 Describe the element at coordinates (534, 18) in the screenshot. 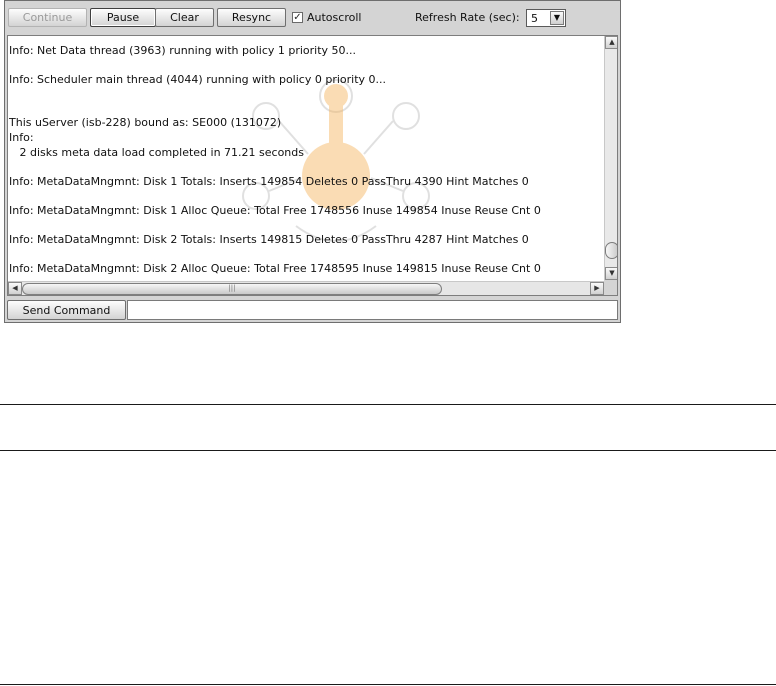

I see `refresh-rate-value: 5` at that location.